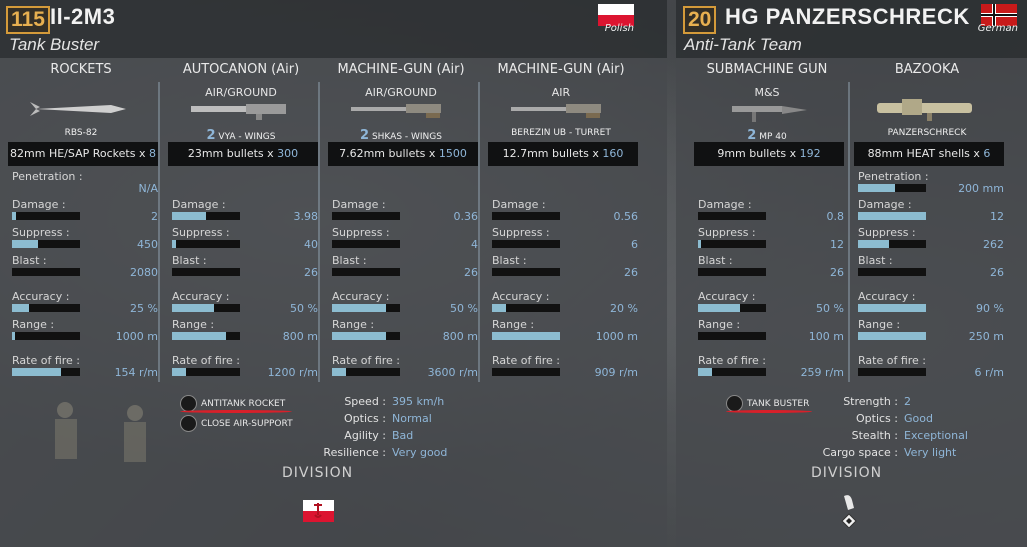 This screenshot has height=547, width=1027. Describe the element at coordinates (986, 336) in the screenshot. I see `stat-value: 250 m` at that location.